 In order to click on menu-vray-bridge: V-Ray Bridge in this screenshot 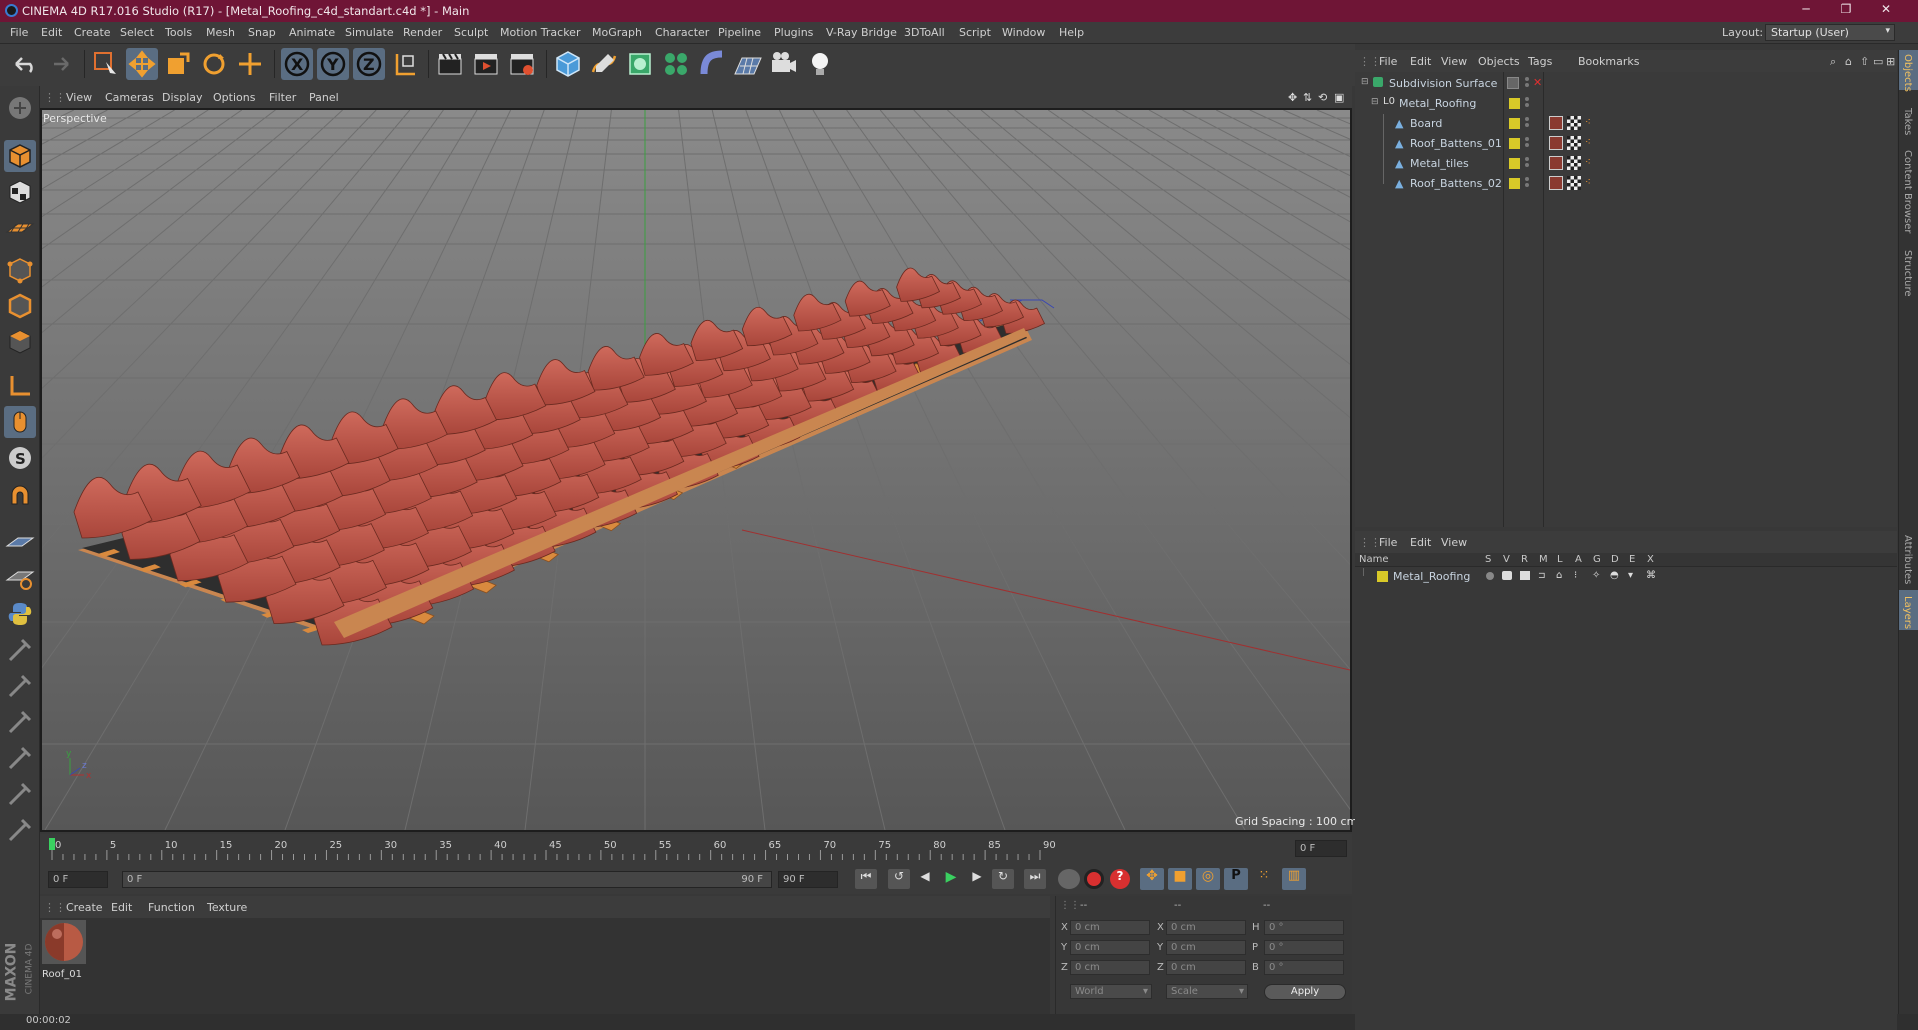, I will do `click(861, 32)`.